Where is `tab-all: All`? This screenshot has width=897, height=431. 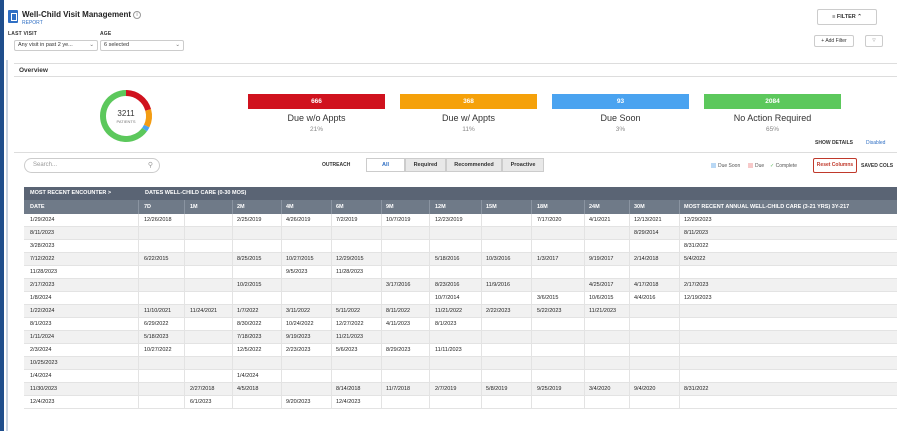 tab-all: All is located at coordinates (385, 165).